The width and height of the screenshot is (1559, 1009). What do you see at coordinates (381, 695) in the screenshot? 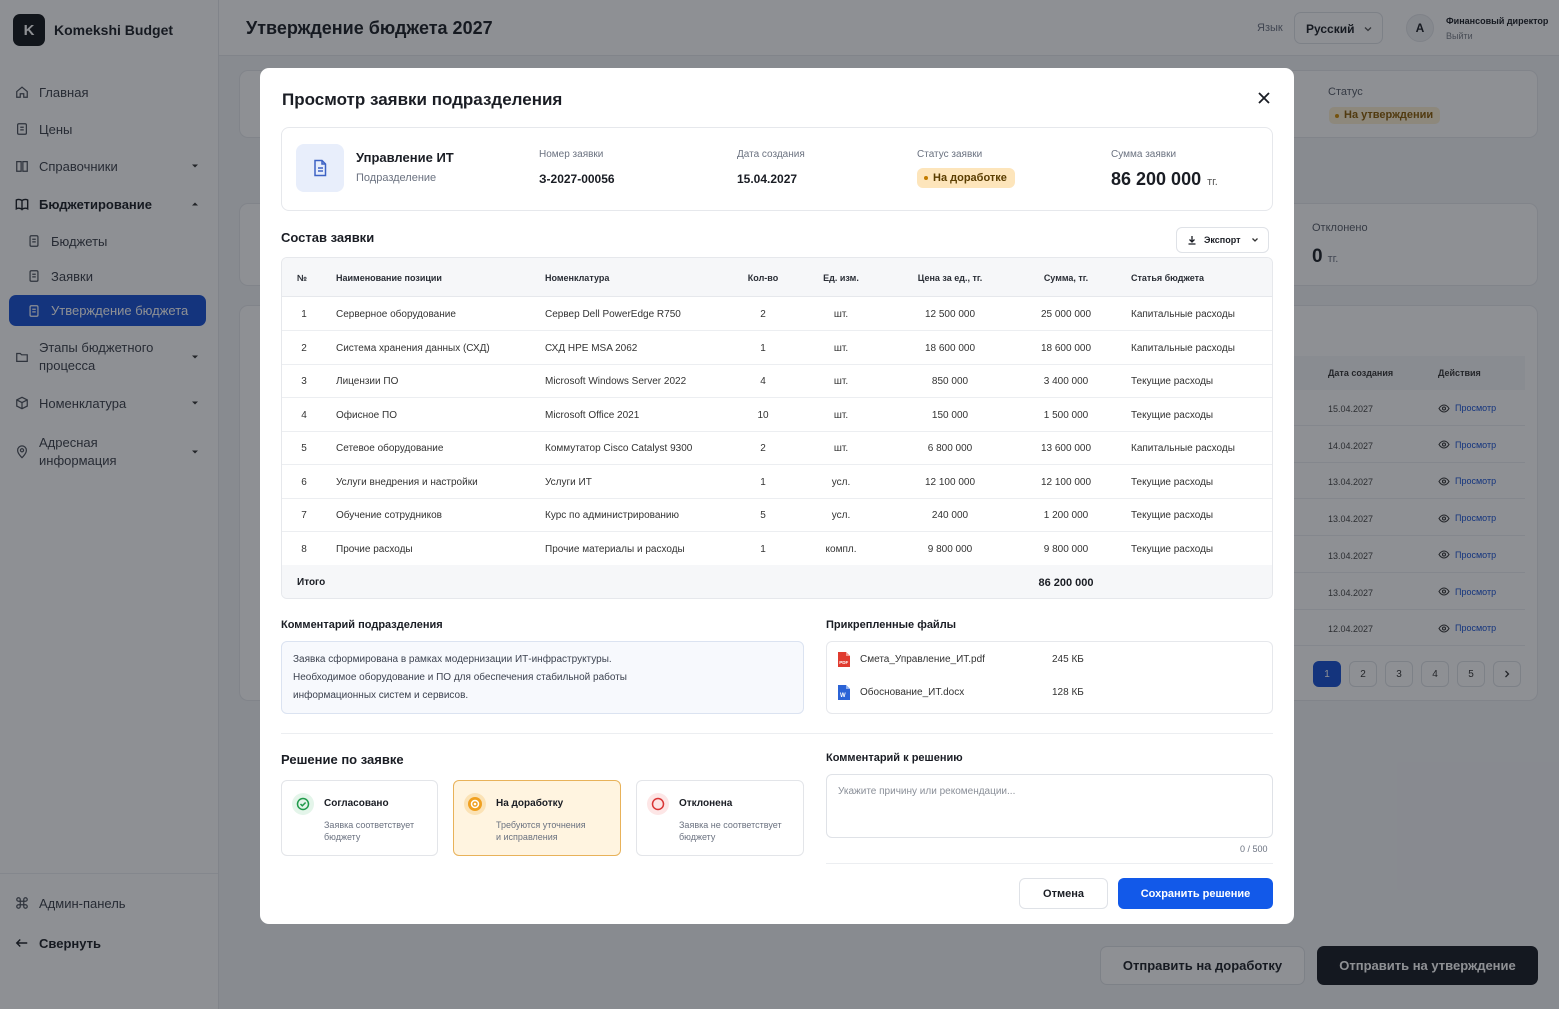
I see `comment-line: информационных систем и сервисов.` at bounding box center [381, 695].